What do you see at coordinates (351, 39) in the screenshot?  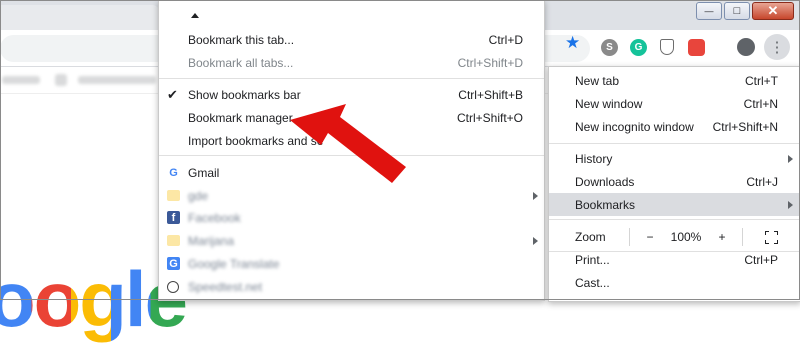 I see `menu-item-bookmark-this-tab: Bookmark this tab... Ctrl+D` at bounding box center [351, 39].